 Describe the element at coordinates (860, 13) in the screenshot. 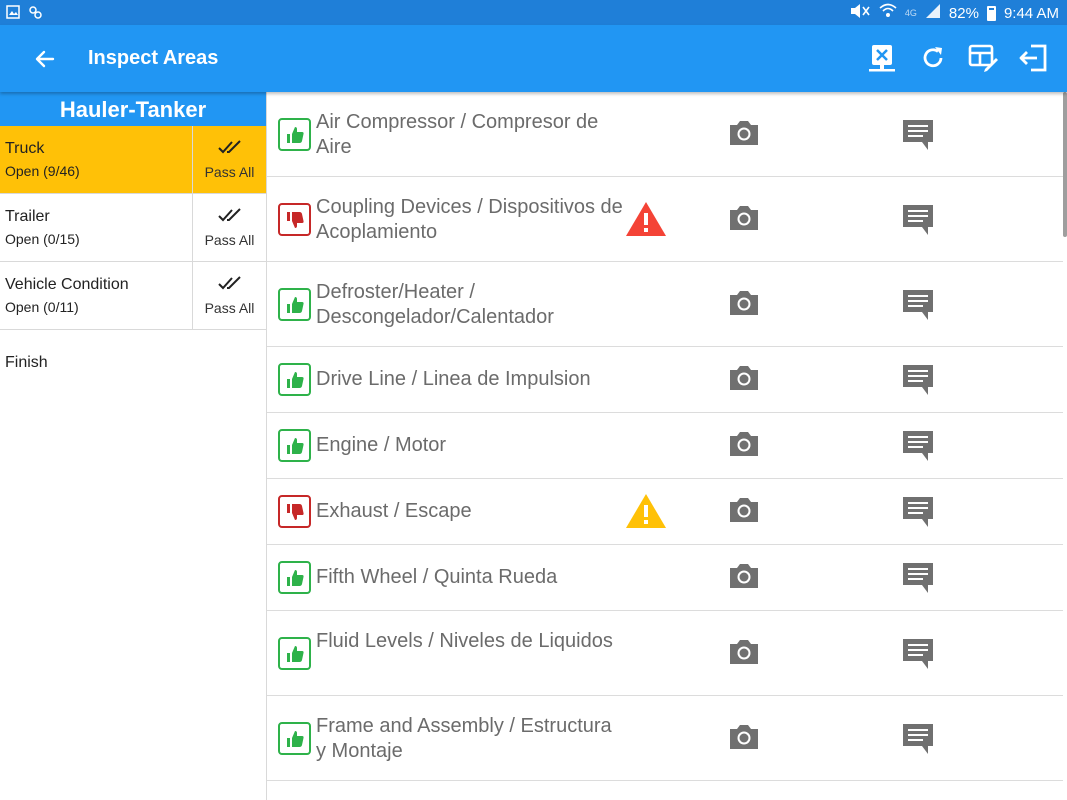

I see `mute-icon` at that location.